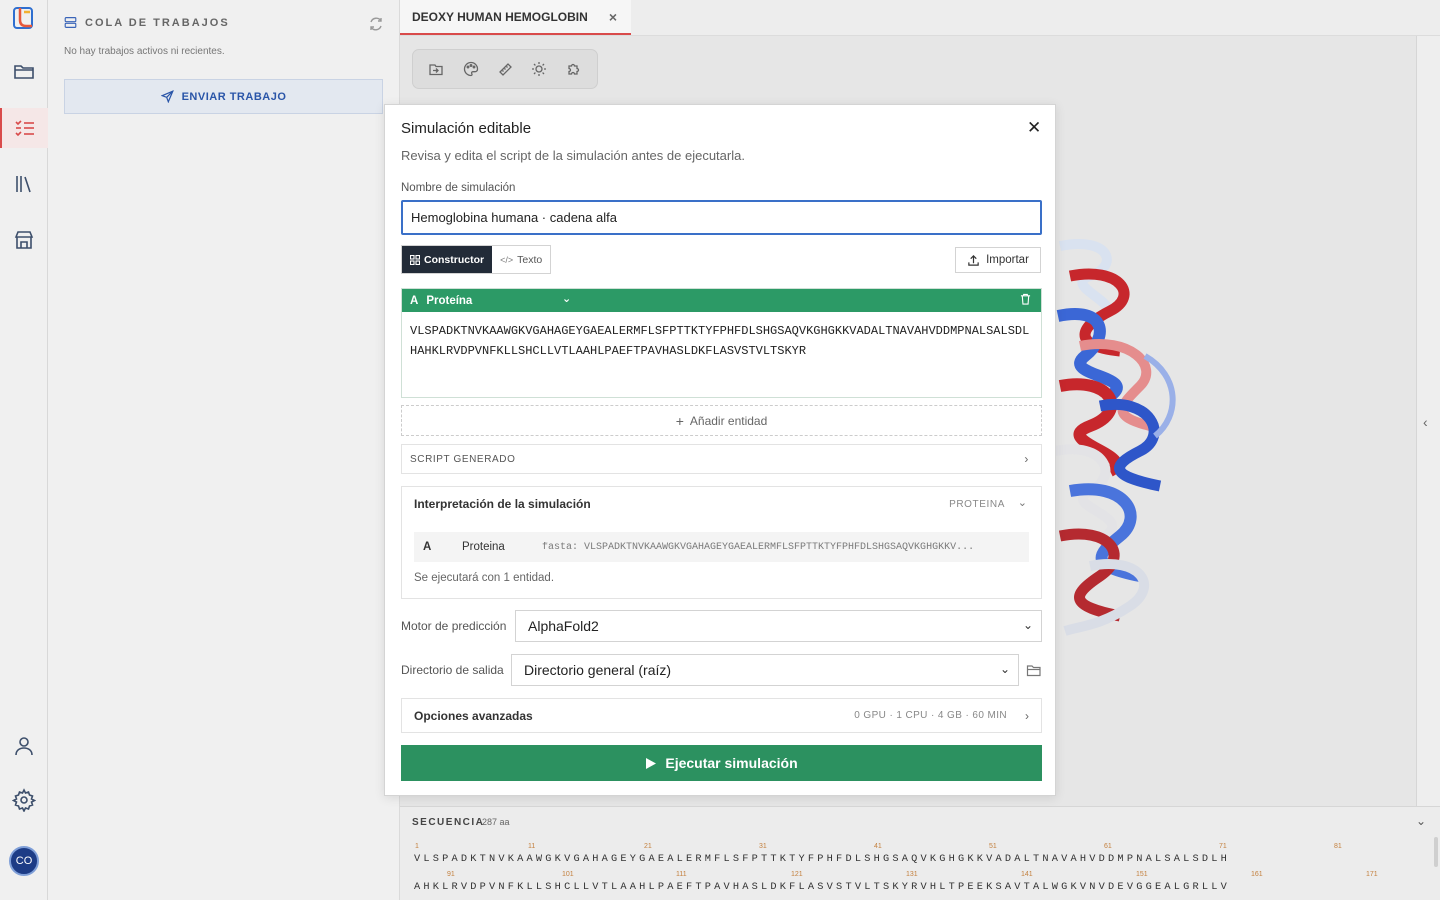  I want to click on interpretation-chain: A, so click(427, 547).